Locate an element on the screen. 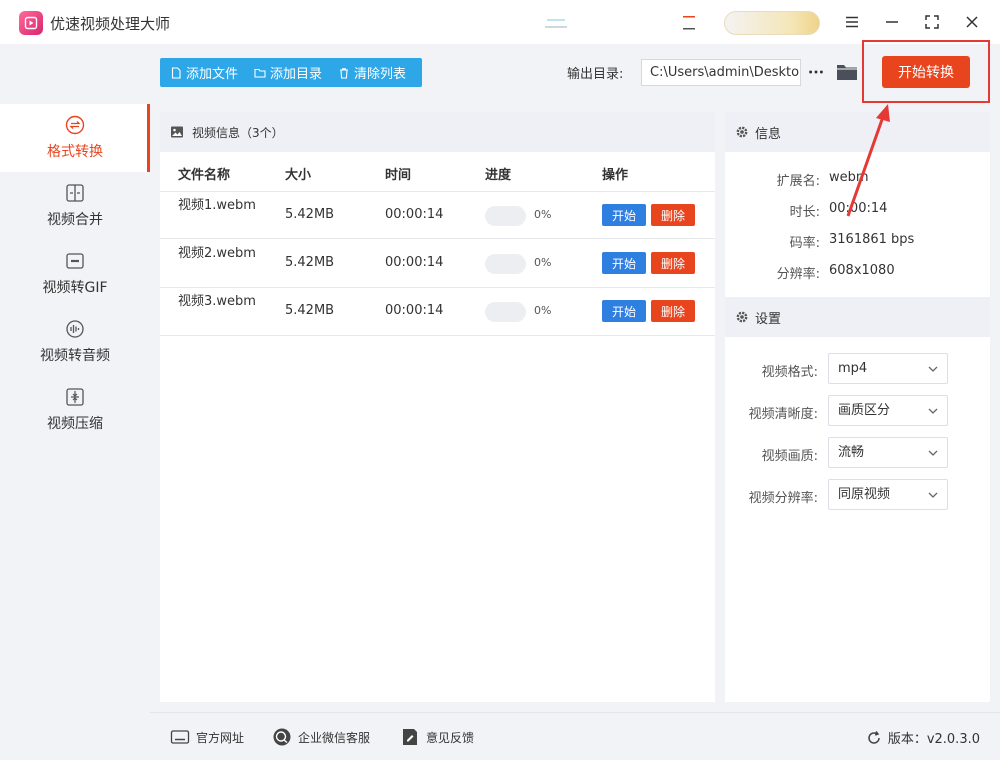  file-button-group: 添加文件 添加目录 清除列表 is located at coordinates (291, 72).